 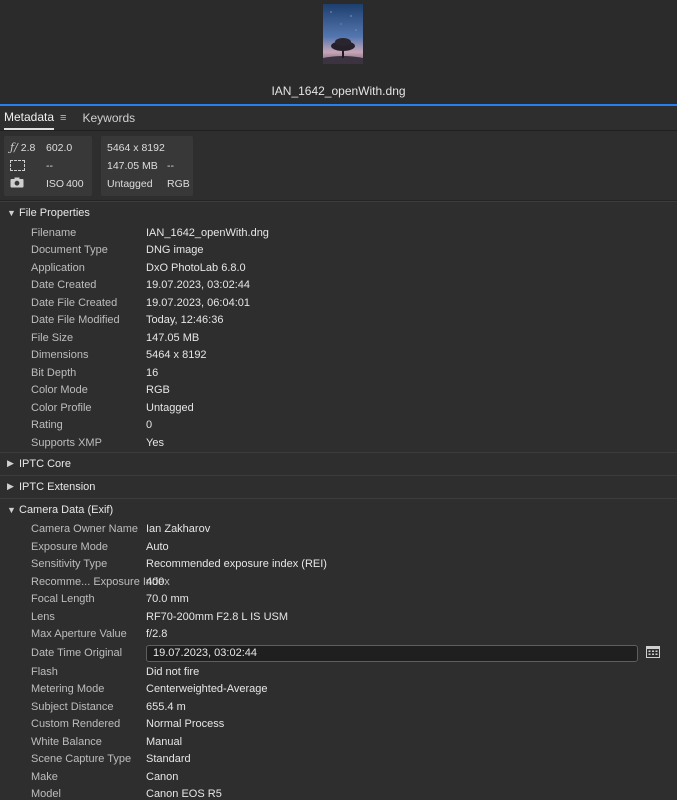 I want to click on metadata-row: Date Time Original 19.07.2023, 03:02:44, so click(x=338, y=653).